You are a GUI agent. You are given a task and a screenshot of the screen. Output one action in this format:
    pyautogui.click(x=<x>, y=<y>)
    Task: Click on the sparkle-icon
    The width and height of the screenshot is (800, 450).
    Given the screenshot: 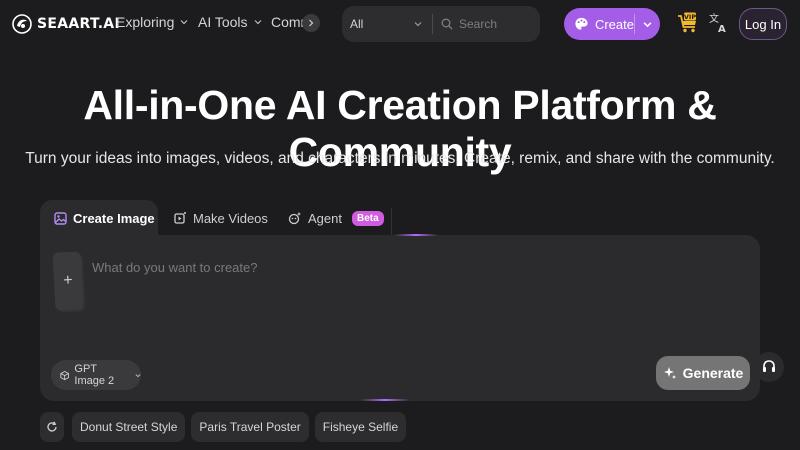 What is the action you would take?
    pyautogui.click(x=669, y=373)
    